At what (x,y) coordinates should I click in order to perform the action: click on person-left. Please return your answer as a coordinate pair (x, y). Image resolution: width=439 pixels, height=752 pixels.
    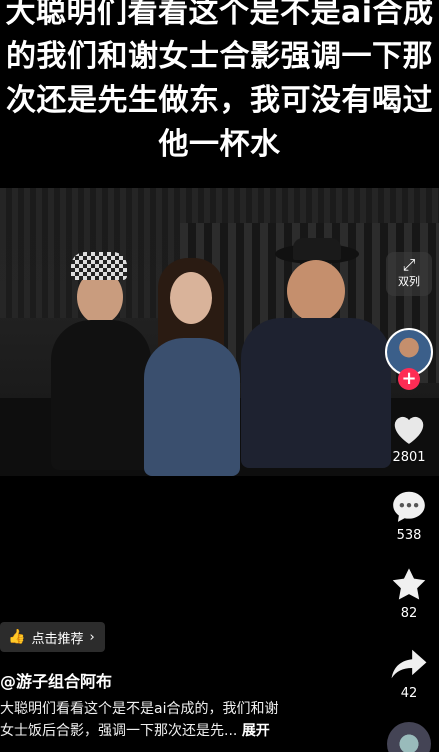
    Looking at the image, I should click on (100, 362).